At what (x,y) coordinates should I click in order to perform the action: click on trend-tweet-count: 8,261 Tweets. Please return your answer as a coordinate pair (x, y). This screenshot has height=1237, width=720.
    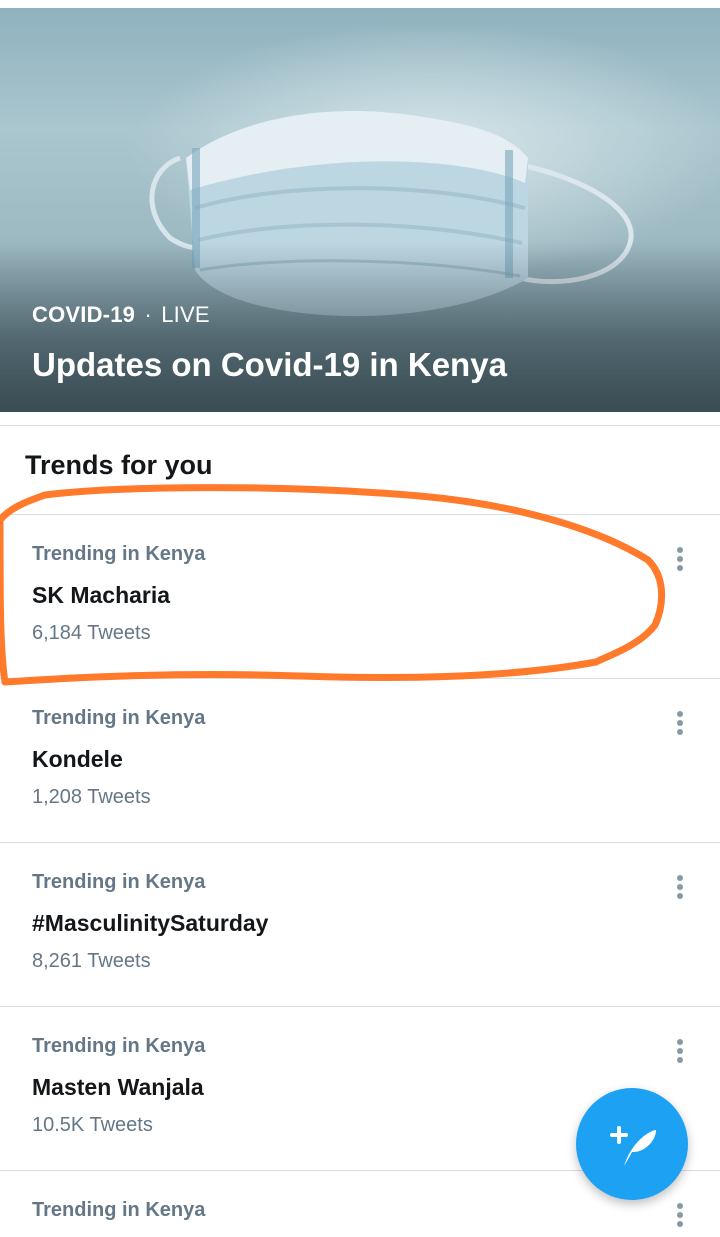
    Looking at the image, I should click on (91, 961).